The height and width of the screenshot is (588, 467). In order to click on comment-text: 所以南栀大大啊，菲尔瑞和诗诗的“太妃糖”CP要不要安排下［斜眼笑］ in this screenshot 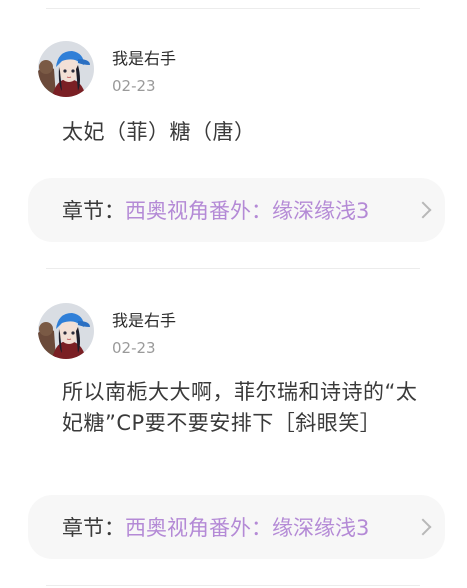, I will do `click(240, 407)`.